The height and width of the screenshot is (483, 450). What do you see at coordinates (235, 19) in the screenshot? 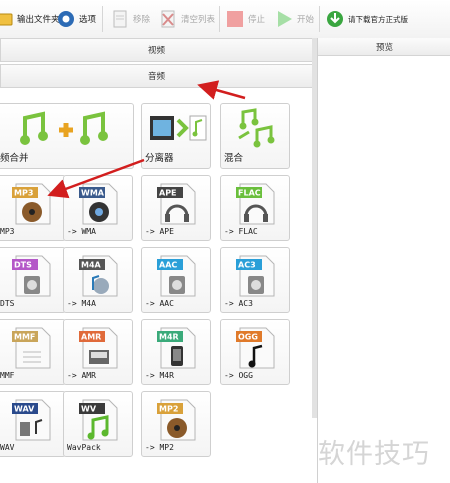
I see `stop-icon` at bounding box center [235, 19].